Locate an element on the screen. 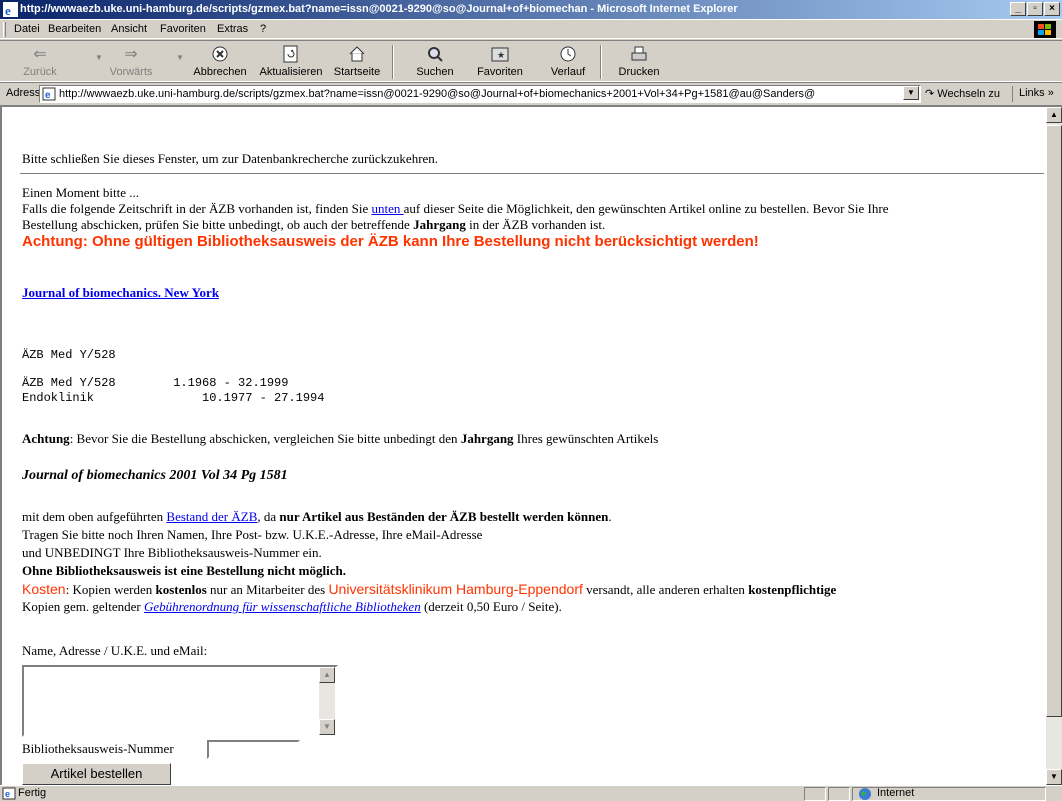  forward-label: Vorwärts is located at coordinates (131, 72).